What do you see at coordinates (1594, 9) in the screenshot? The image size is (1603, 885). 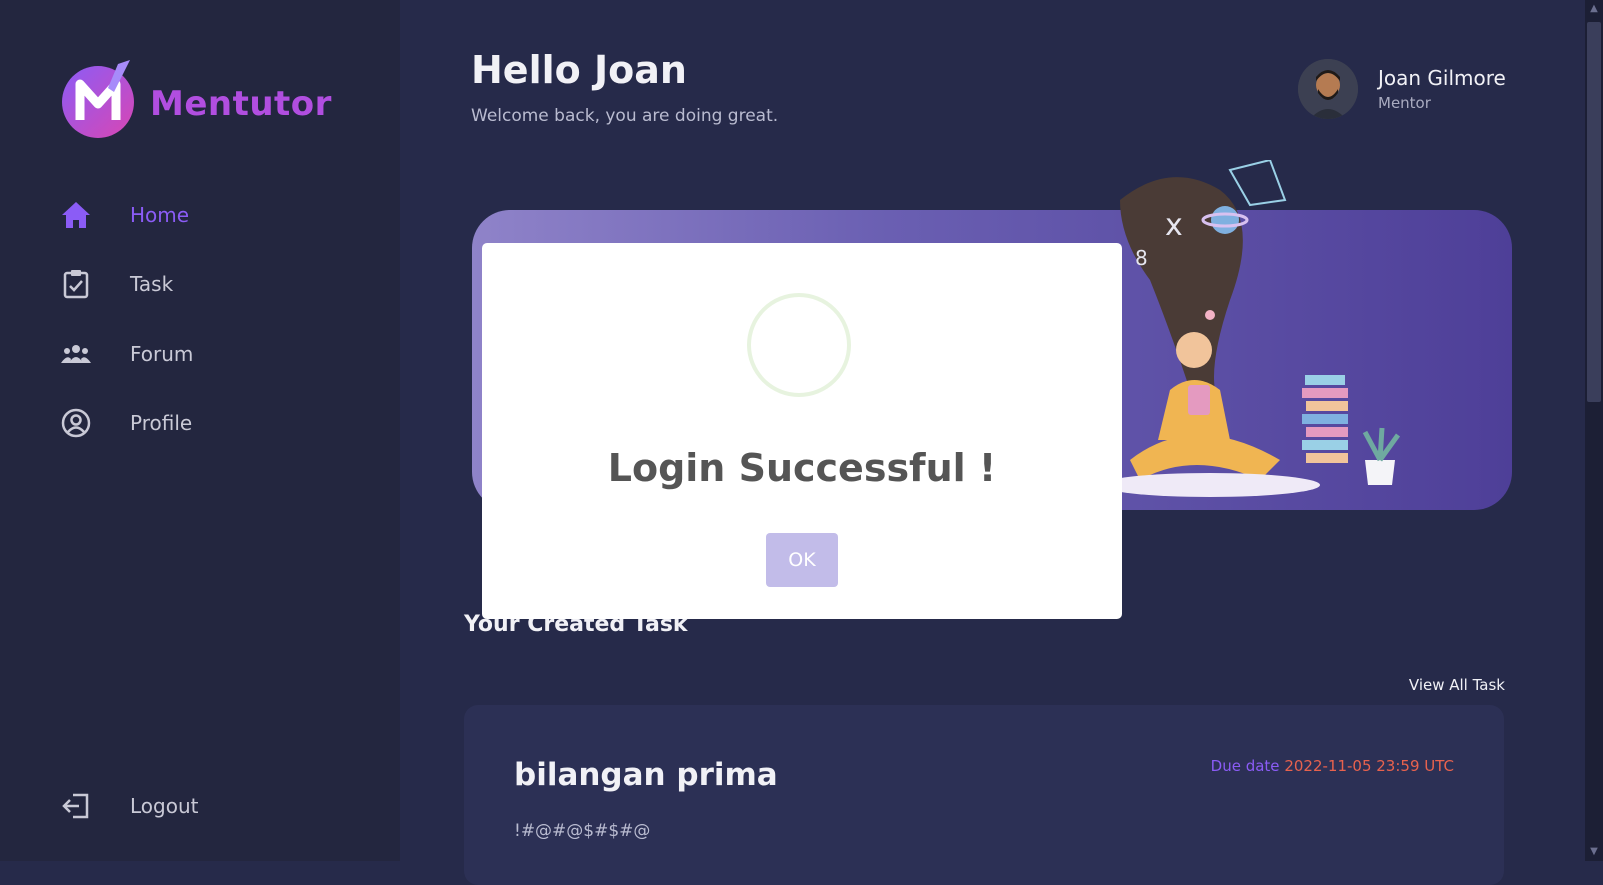 I see `scroll-up-icon: ▲` at bounding box center [1594, 9].